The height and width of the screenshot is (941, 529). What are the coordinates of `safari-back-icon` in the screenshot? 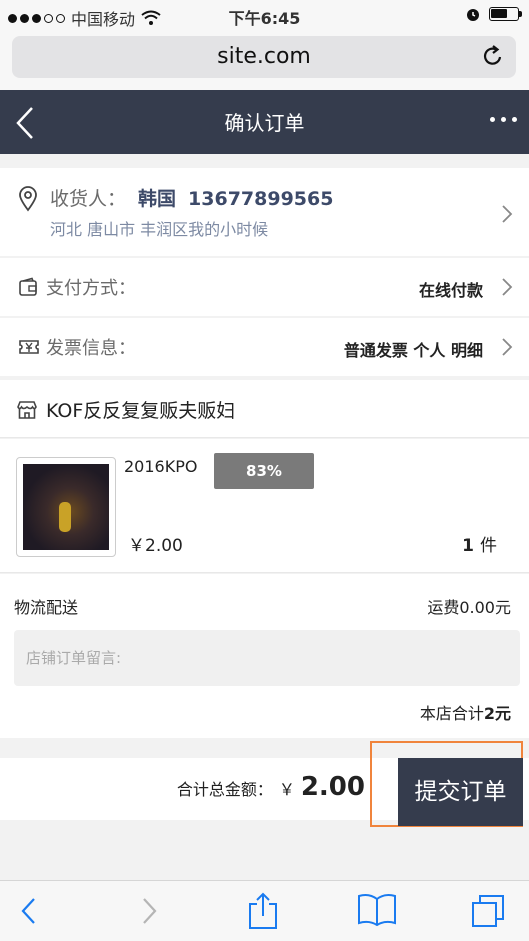 It's located at (29, 911).